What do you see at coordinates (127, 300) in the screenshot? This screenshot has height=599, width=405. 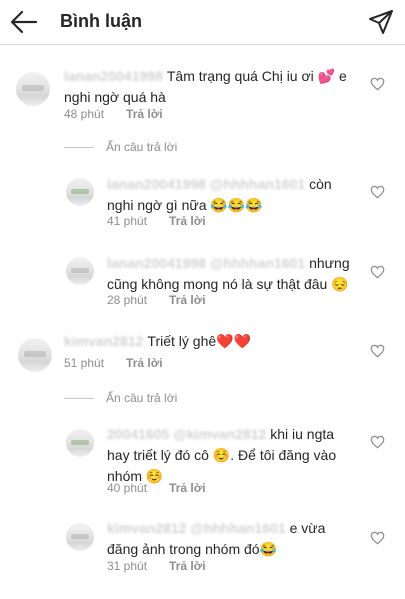 I see `comment-time: 28 phút` at bounding box center [127, 300].